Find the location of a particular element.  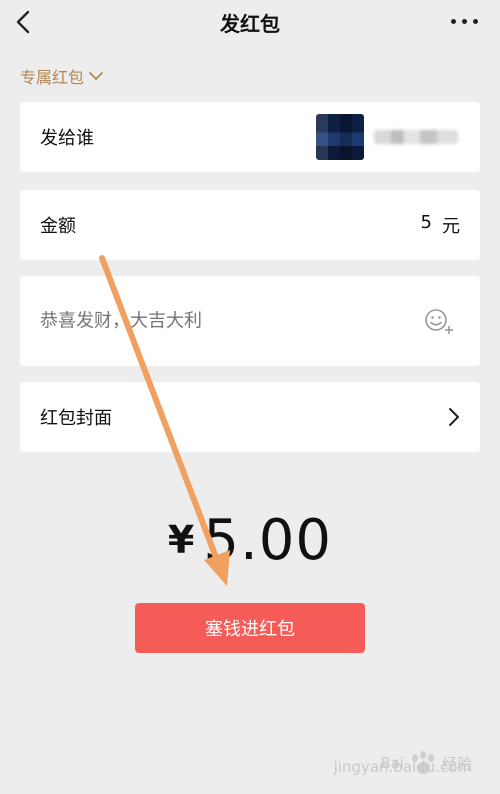

emoji-add-icon is located at coordinates (439, 321).